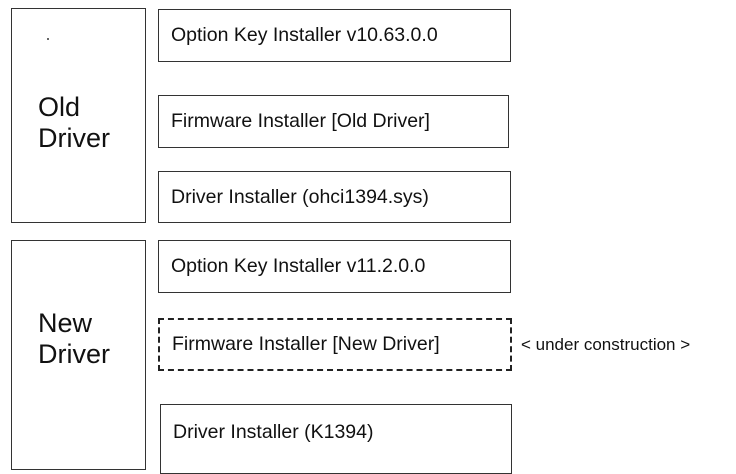  What do you see at coordinates (606, 344) in the screenshot?
I see `under-construction-note: < under construction >` at bounding box center [606, 344].